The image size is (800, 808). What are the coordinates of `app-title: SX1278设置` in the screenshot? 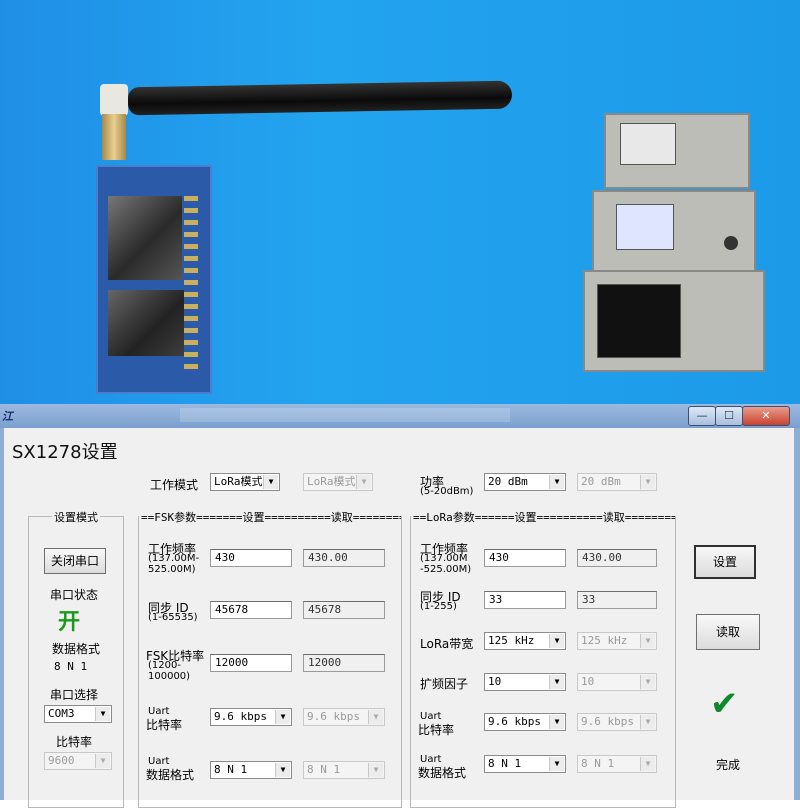 It's located at (65, 452).